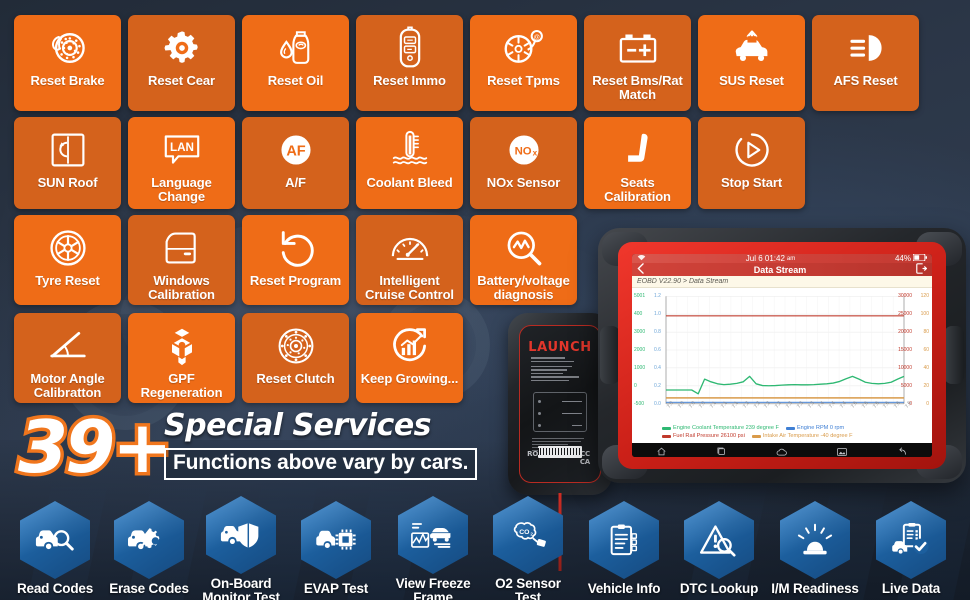 Image resolution: width=970 pixels, height=600 pixels. I want to click on y-axis-left-outer-tick: 400, so click(638, 314).